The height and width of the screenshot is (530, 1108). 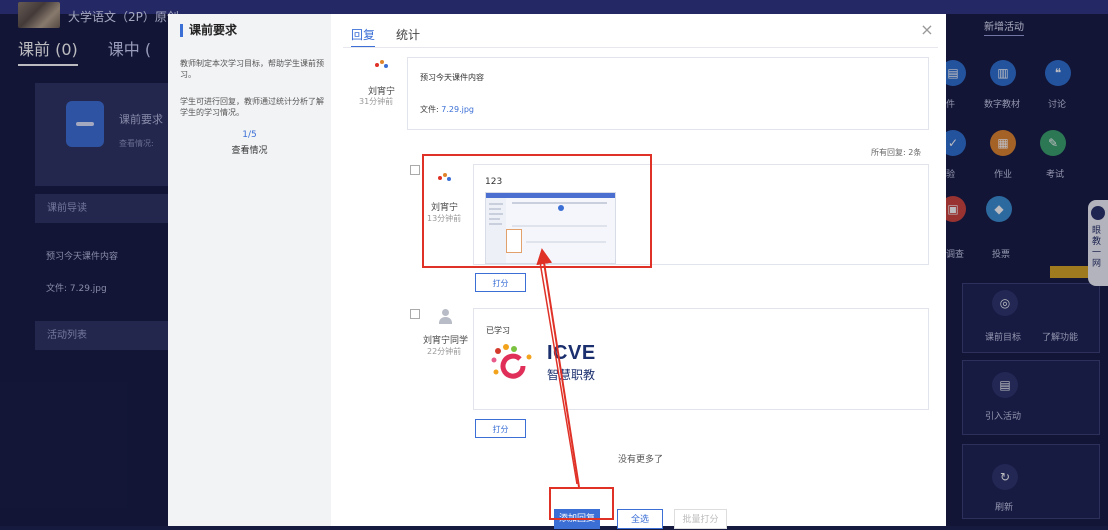 What do you see at coordinates (511, 361) in the screenshot?
I see `icve-swirl-icon` at bounding box center [511, 361].